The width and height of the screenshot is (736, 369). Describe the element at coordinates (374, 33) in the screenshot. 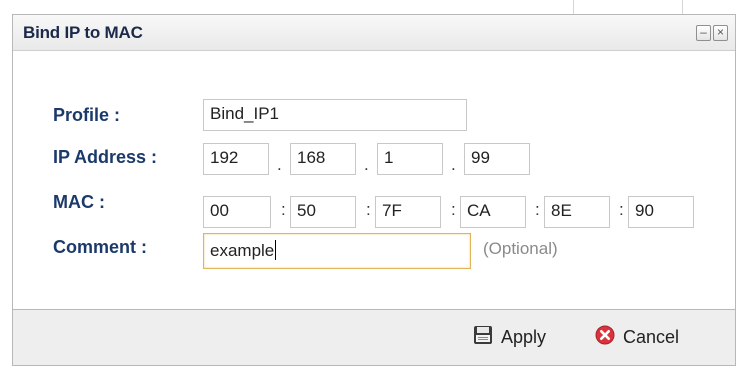

I see `dialog-titlebar: Bind IP to MAC – ×` at that location.